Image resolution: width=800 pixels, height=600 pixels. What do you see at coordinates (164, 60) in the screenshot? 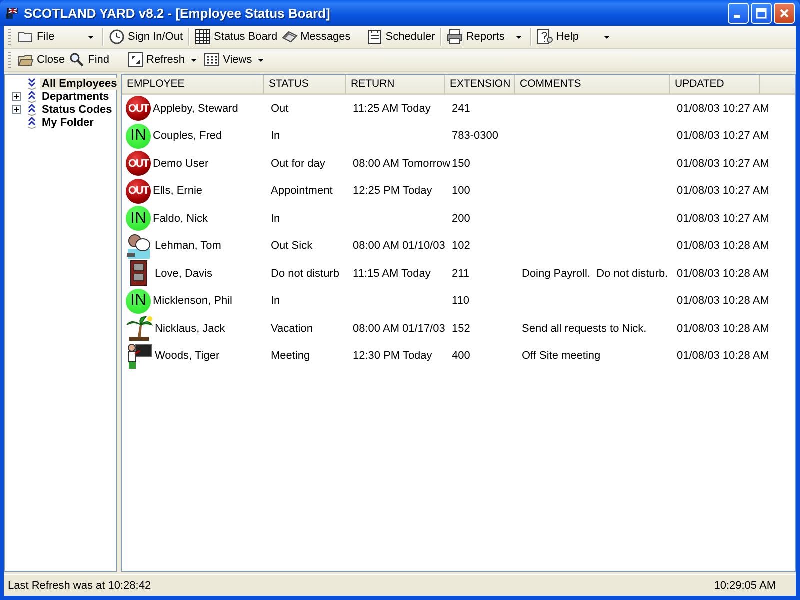
I see `toolbar-button: Refresh` at bounding box center [164, 60].